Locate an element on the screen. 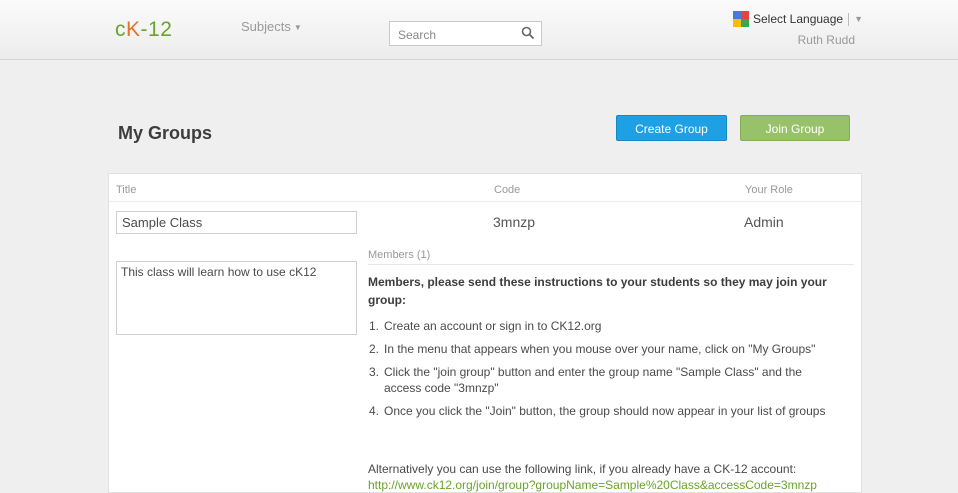  group-role: Admin is located at coordinates (764, 222).